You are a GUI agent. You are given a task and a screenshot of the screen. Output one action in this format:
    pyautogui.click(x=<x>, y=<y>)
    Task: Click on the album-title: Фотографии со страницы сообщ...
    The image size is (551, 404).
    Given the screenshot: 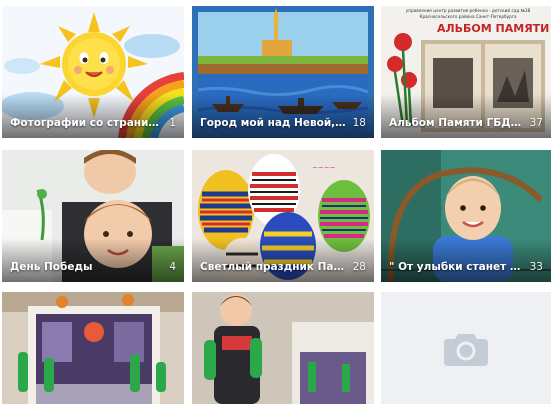 What is the action you would take?
    pyautogui.click(x=87, y=123)
    